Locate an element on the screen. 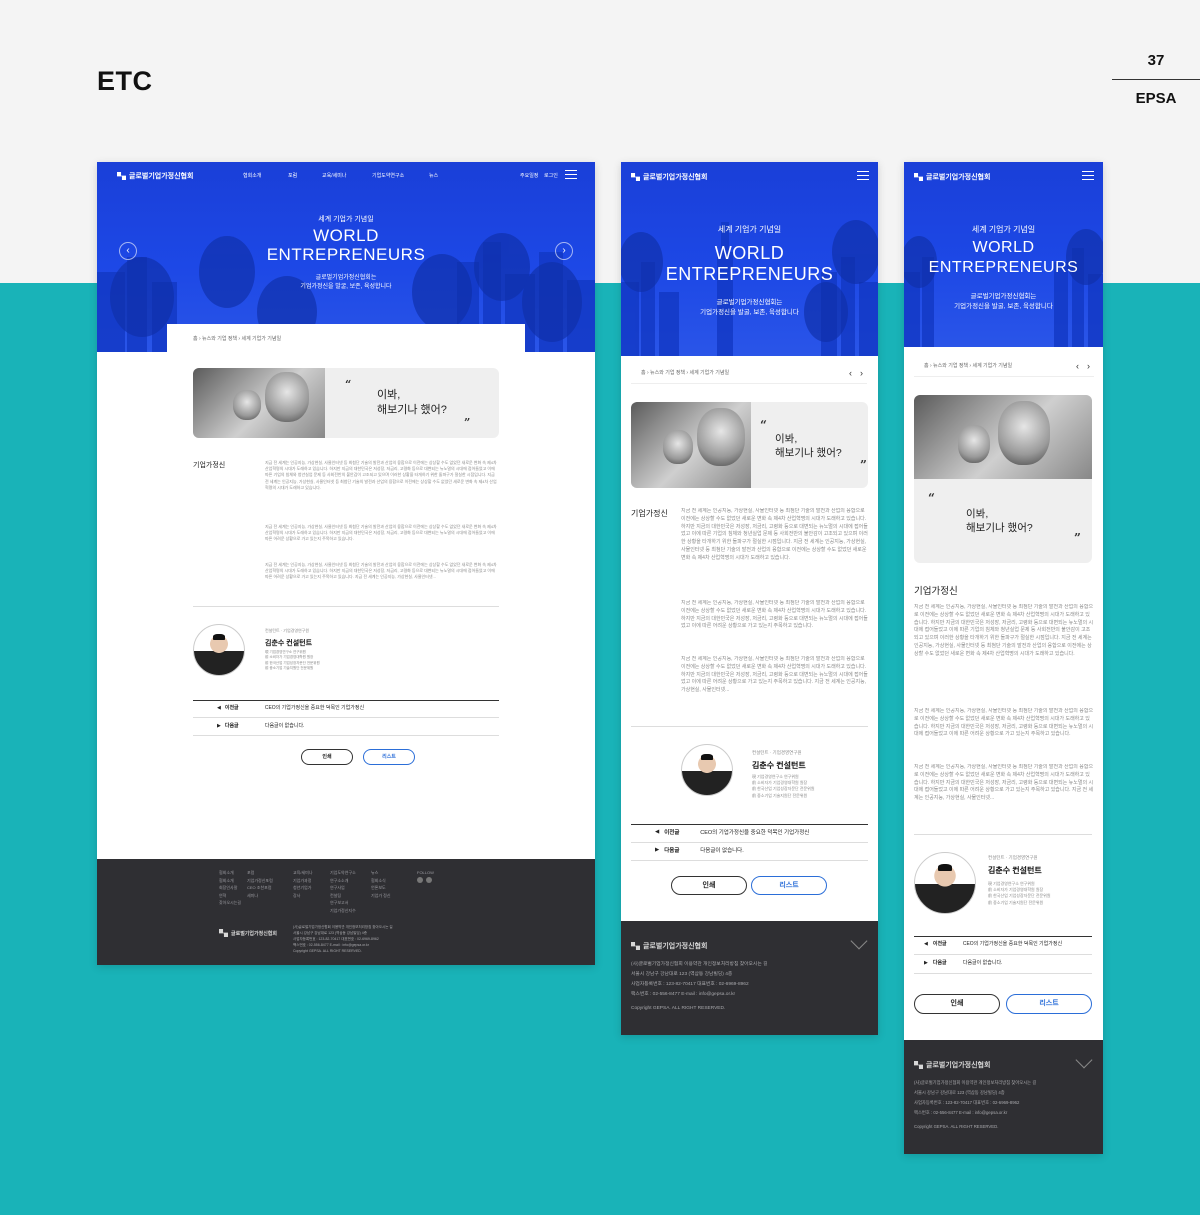 The width and height of the screenshot is (1200, 1215). footer-col-title: 기업도약연구소 is located at coordinates (343, 873).